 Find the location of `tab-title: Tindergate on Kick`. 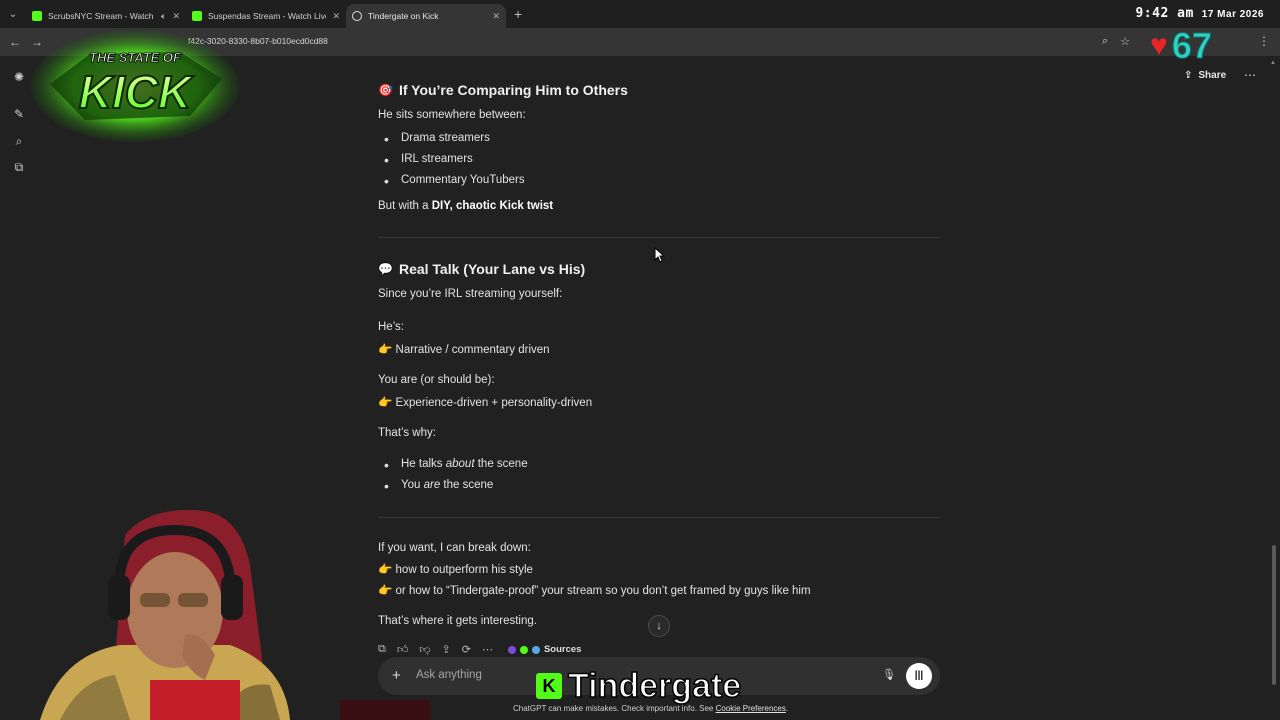

tab-title: Tindergate on Kick is located at coordinates (403, 16).